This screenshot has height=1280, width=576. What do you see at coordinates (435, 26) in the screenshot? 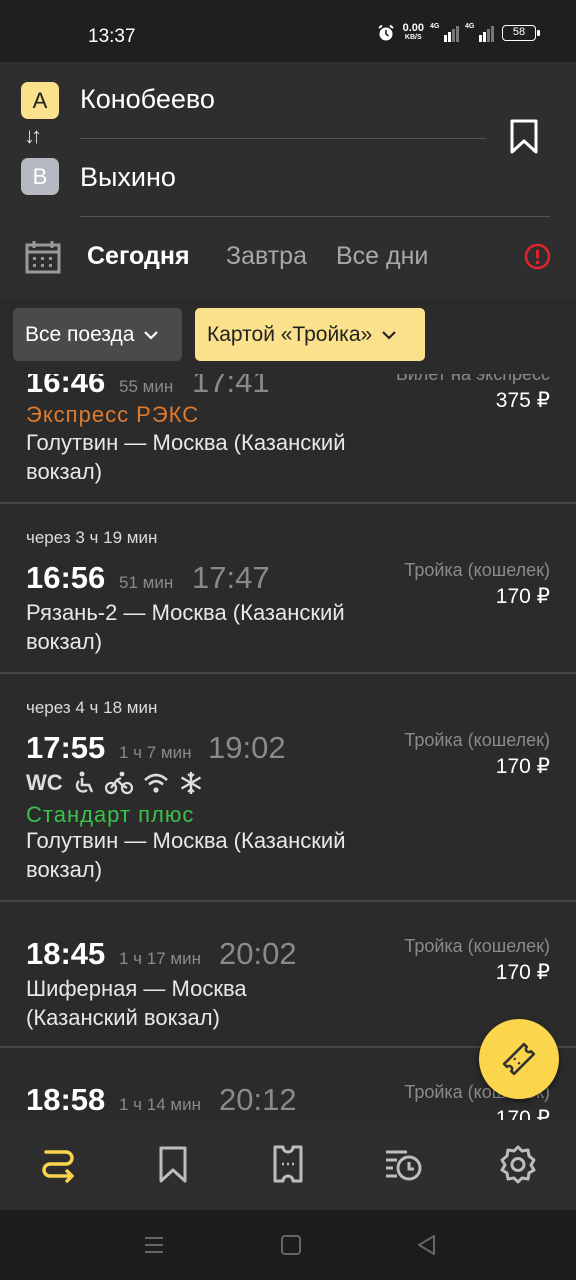
I see `network-type-1: 4G` at bounding box center [435, 26].